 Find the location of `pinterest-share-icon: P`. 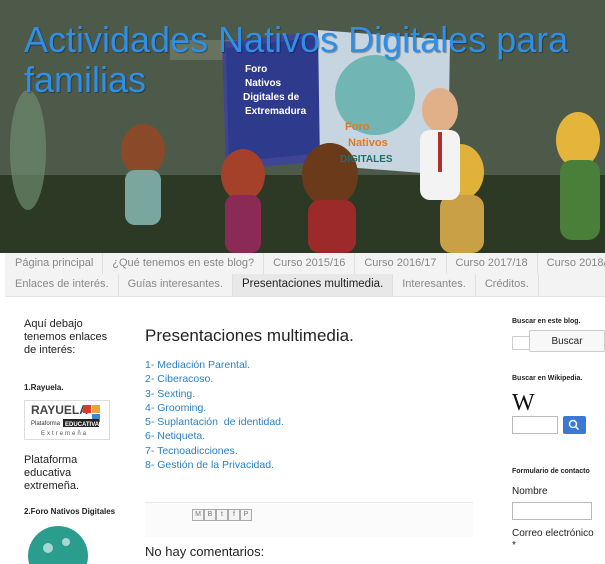

pinterest-share-icon: P is located at coordinates (246, 515).